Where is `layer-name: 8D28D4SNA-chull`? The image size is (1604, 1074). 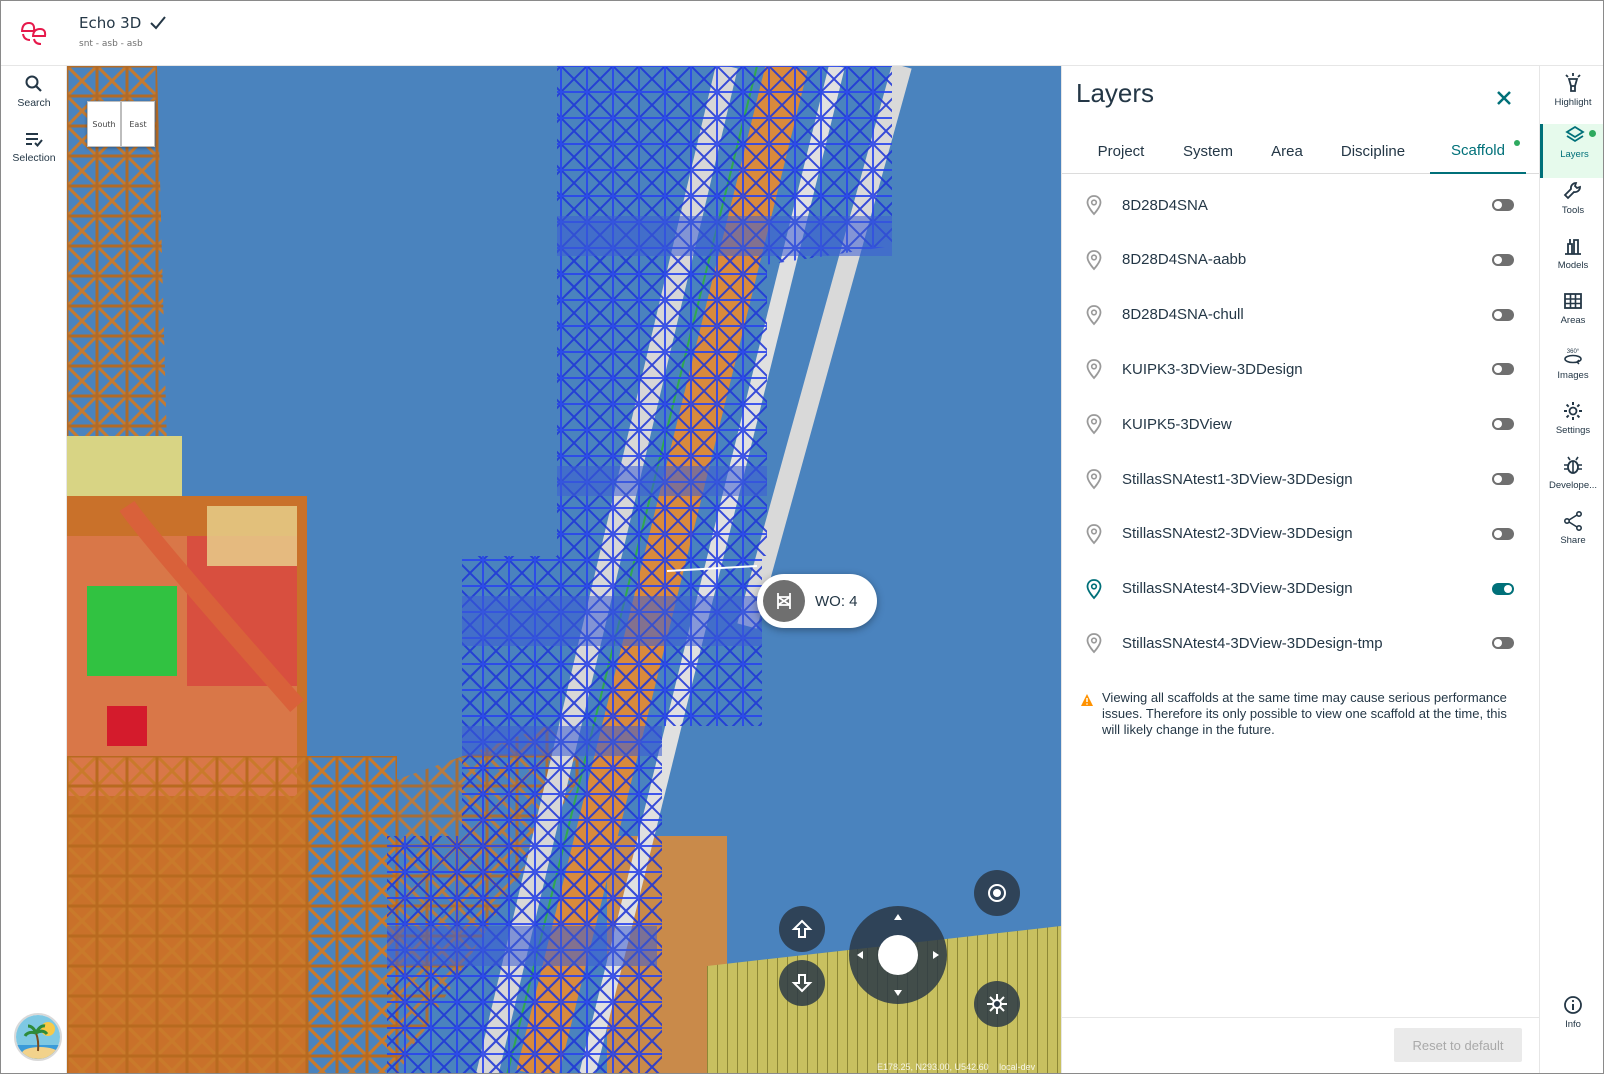
layer-name: 8D28D4SNA-chull is located at coordinates (1183, 315).